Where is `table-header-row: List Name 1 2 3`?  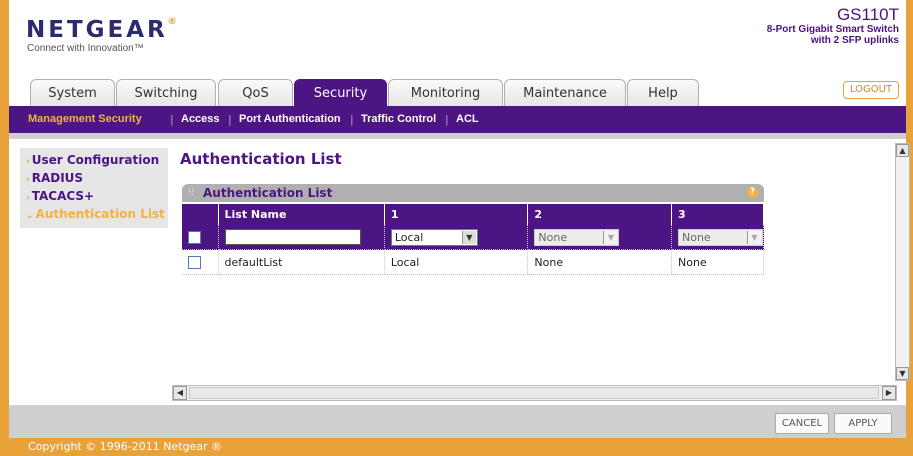
table-header-row: List Name 1 2 3 is located at coordinates (473, 214).